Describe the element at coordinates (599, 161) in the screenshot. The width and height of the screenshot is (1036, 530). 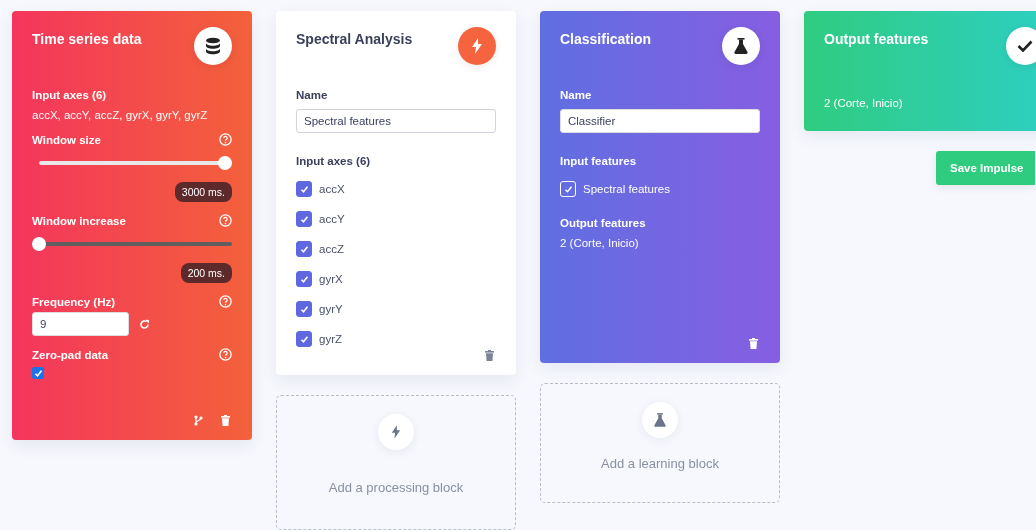
I see `field-label: Input features` at that location.